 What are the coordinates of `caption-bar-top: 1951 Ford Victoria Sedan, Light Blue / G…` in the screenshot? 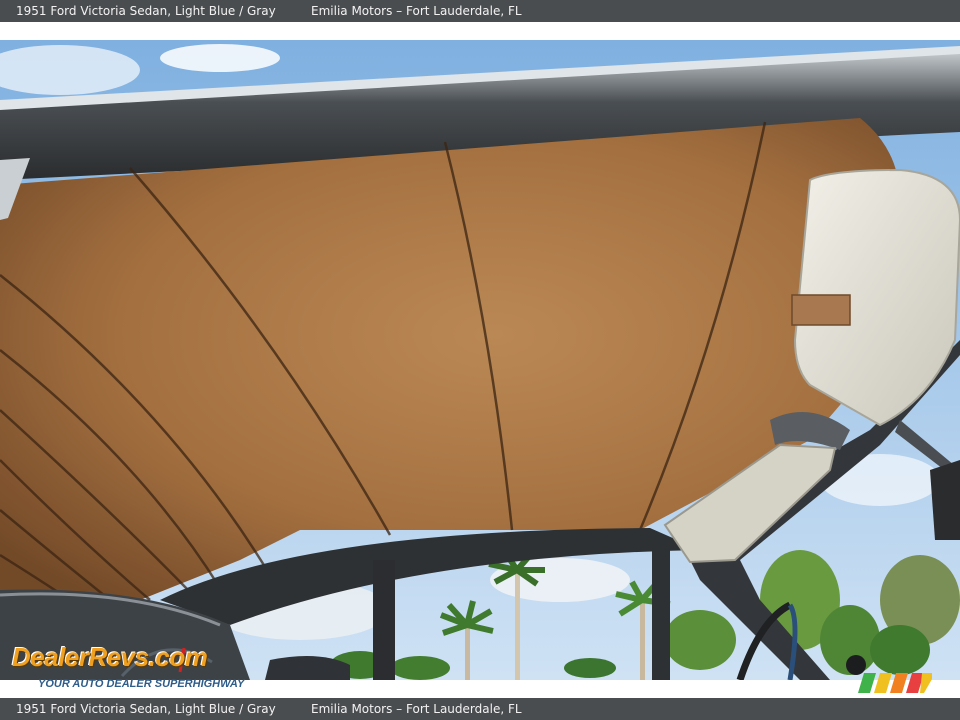 It's located at (480, 11).